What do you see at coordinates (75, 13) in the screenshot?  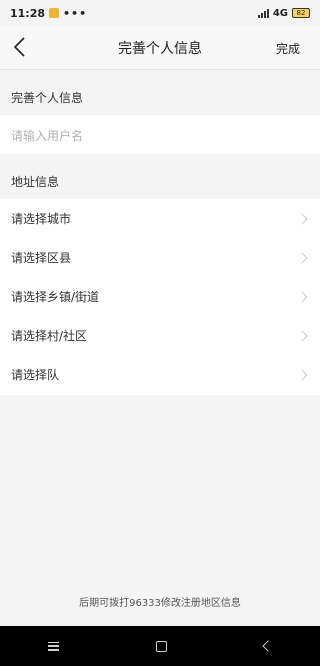 I see `more-notifications-icon: •••` at bounding box center [75, 13].